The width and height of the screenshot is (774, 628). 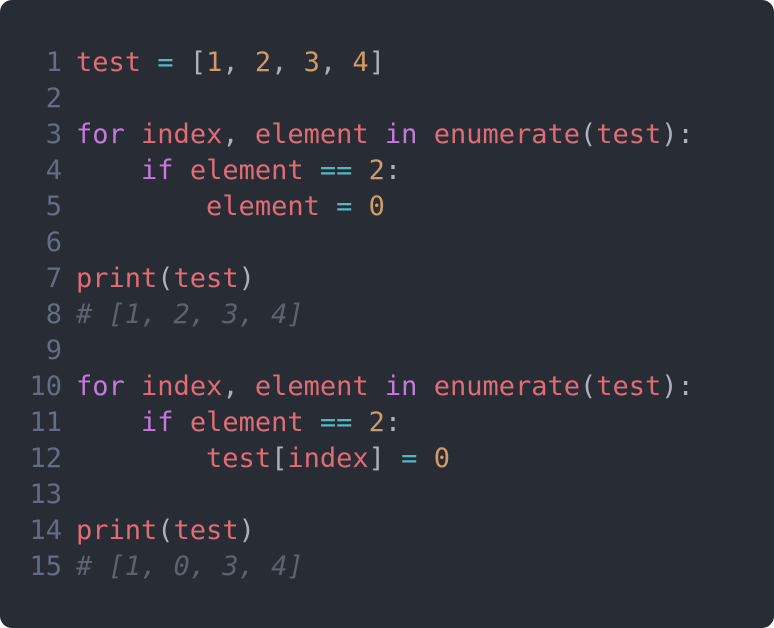 I want to click on code-line: 10 for index, element in enumerate(test):, so click(x=387, y=387).